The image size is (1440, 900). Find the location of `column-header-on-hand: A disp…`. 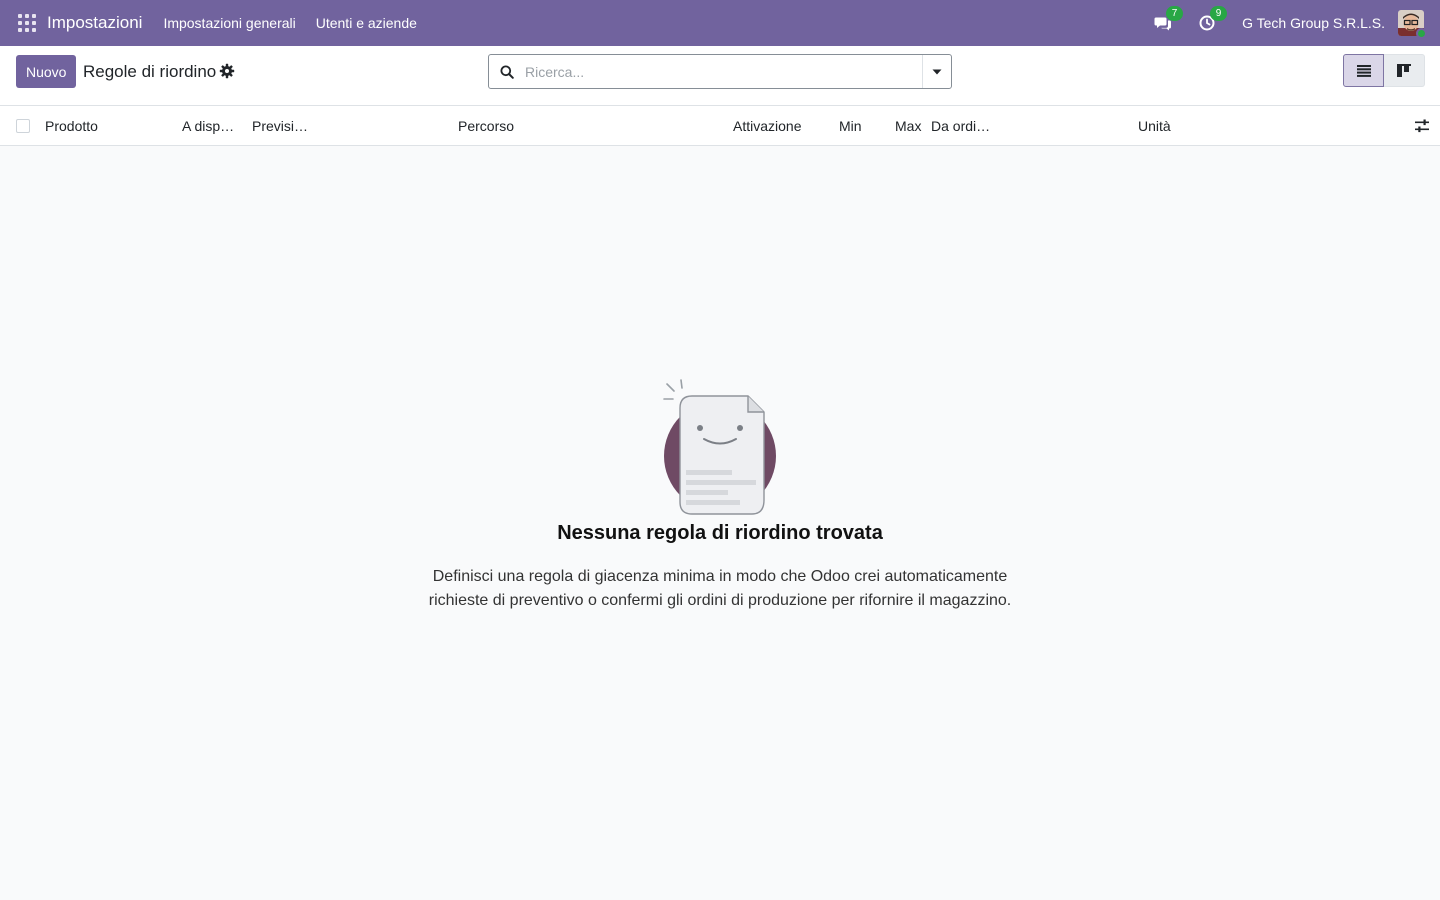

column-header-on-hand: A disp… is located at coordinates (208, 126).